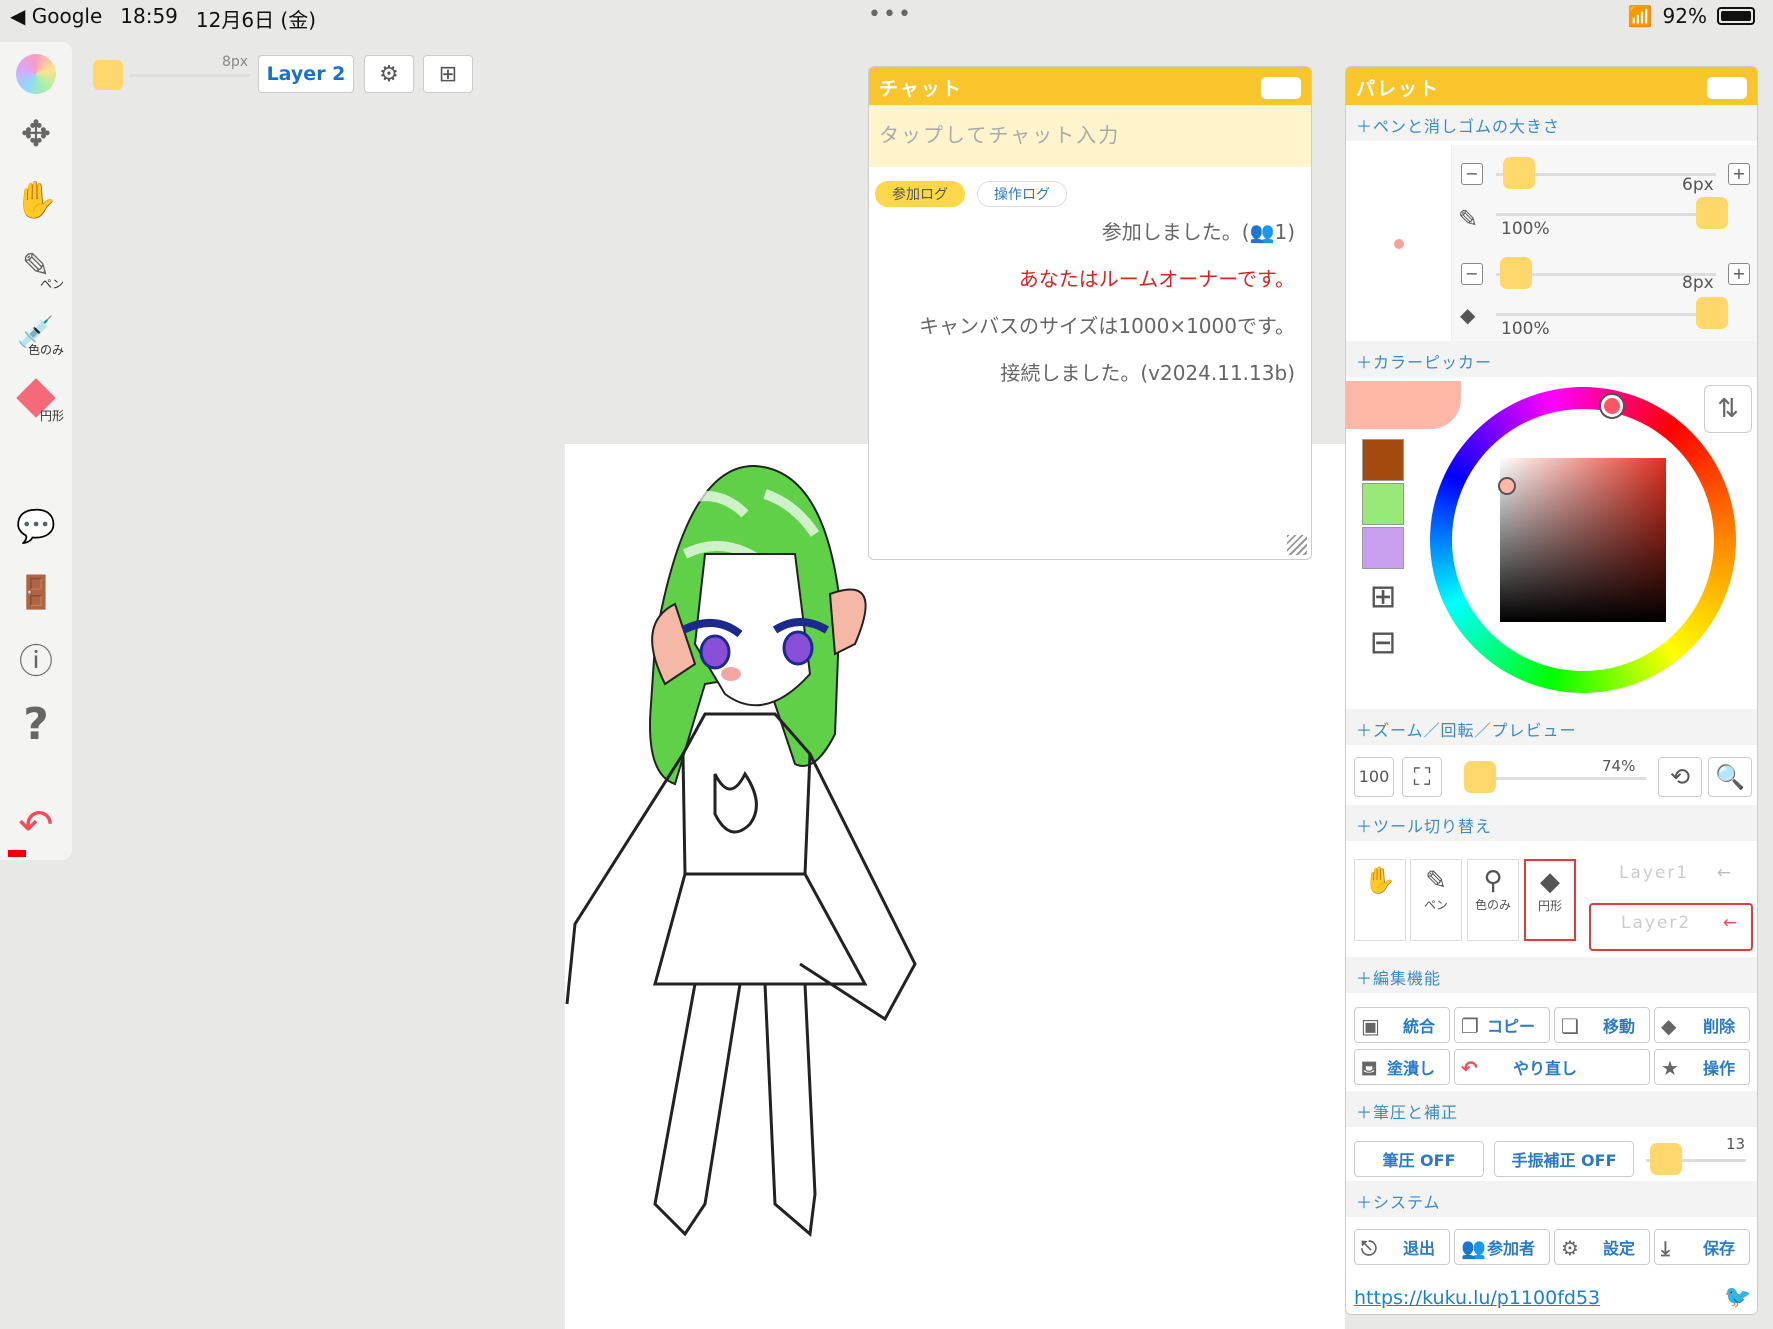 This screenshot has height=1329, width=1773. Describe the element at coordinates (890, 14) in the screenshot. I see `multitask-dots-icon: •••` at that location.